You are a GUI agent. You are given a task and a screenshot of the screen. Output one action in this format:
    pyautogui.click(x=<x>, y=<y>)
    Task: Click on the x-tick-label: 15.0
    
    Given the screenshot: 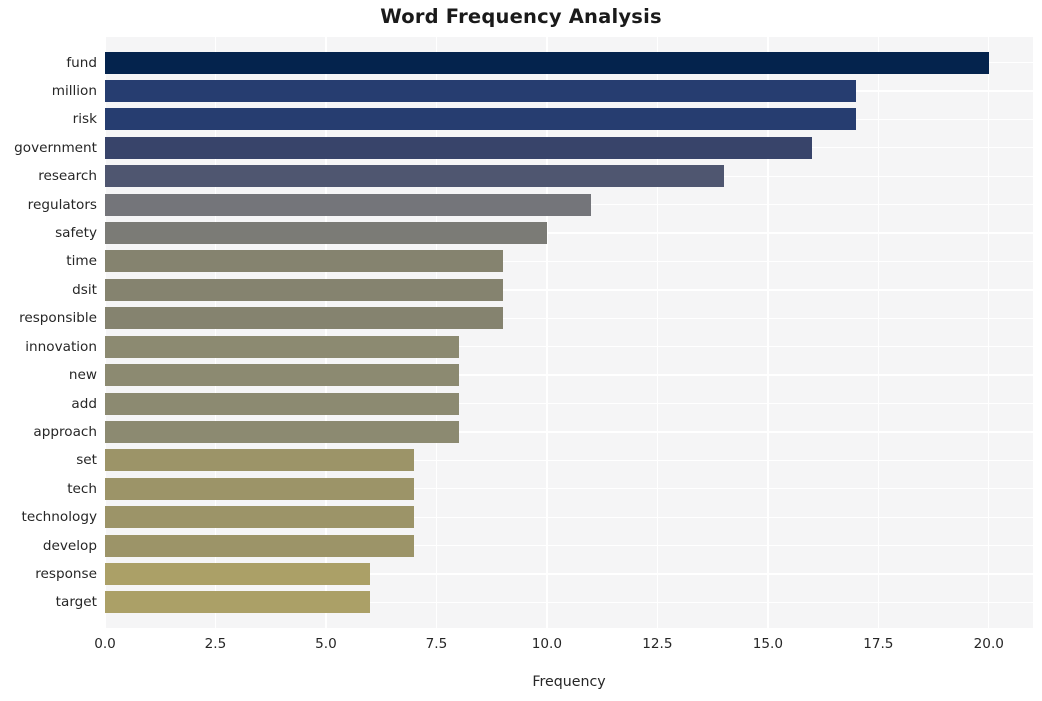 What is the action you would take?
    pyautogui.click(x=767, y=644)
    